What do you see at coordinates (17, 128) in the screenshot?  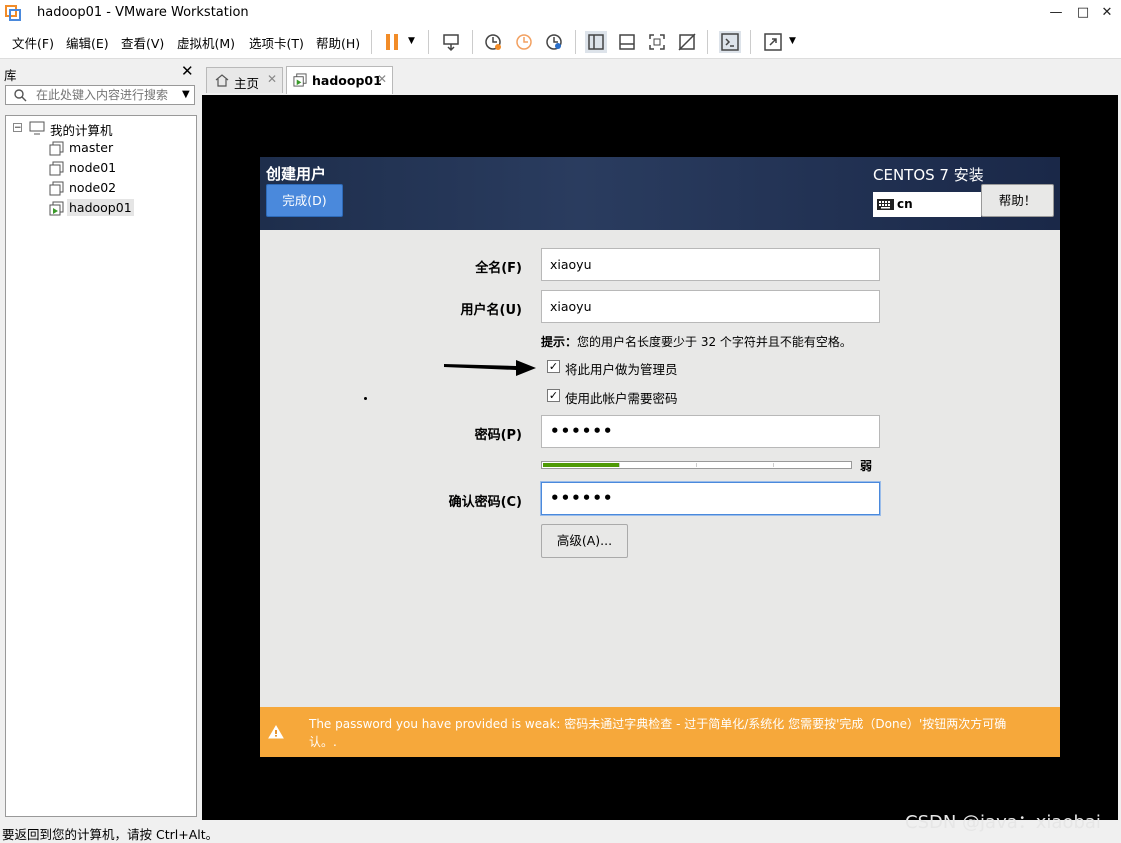 I see `collapse-icon: −` at bounding box center [17, 128].